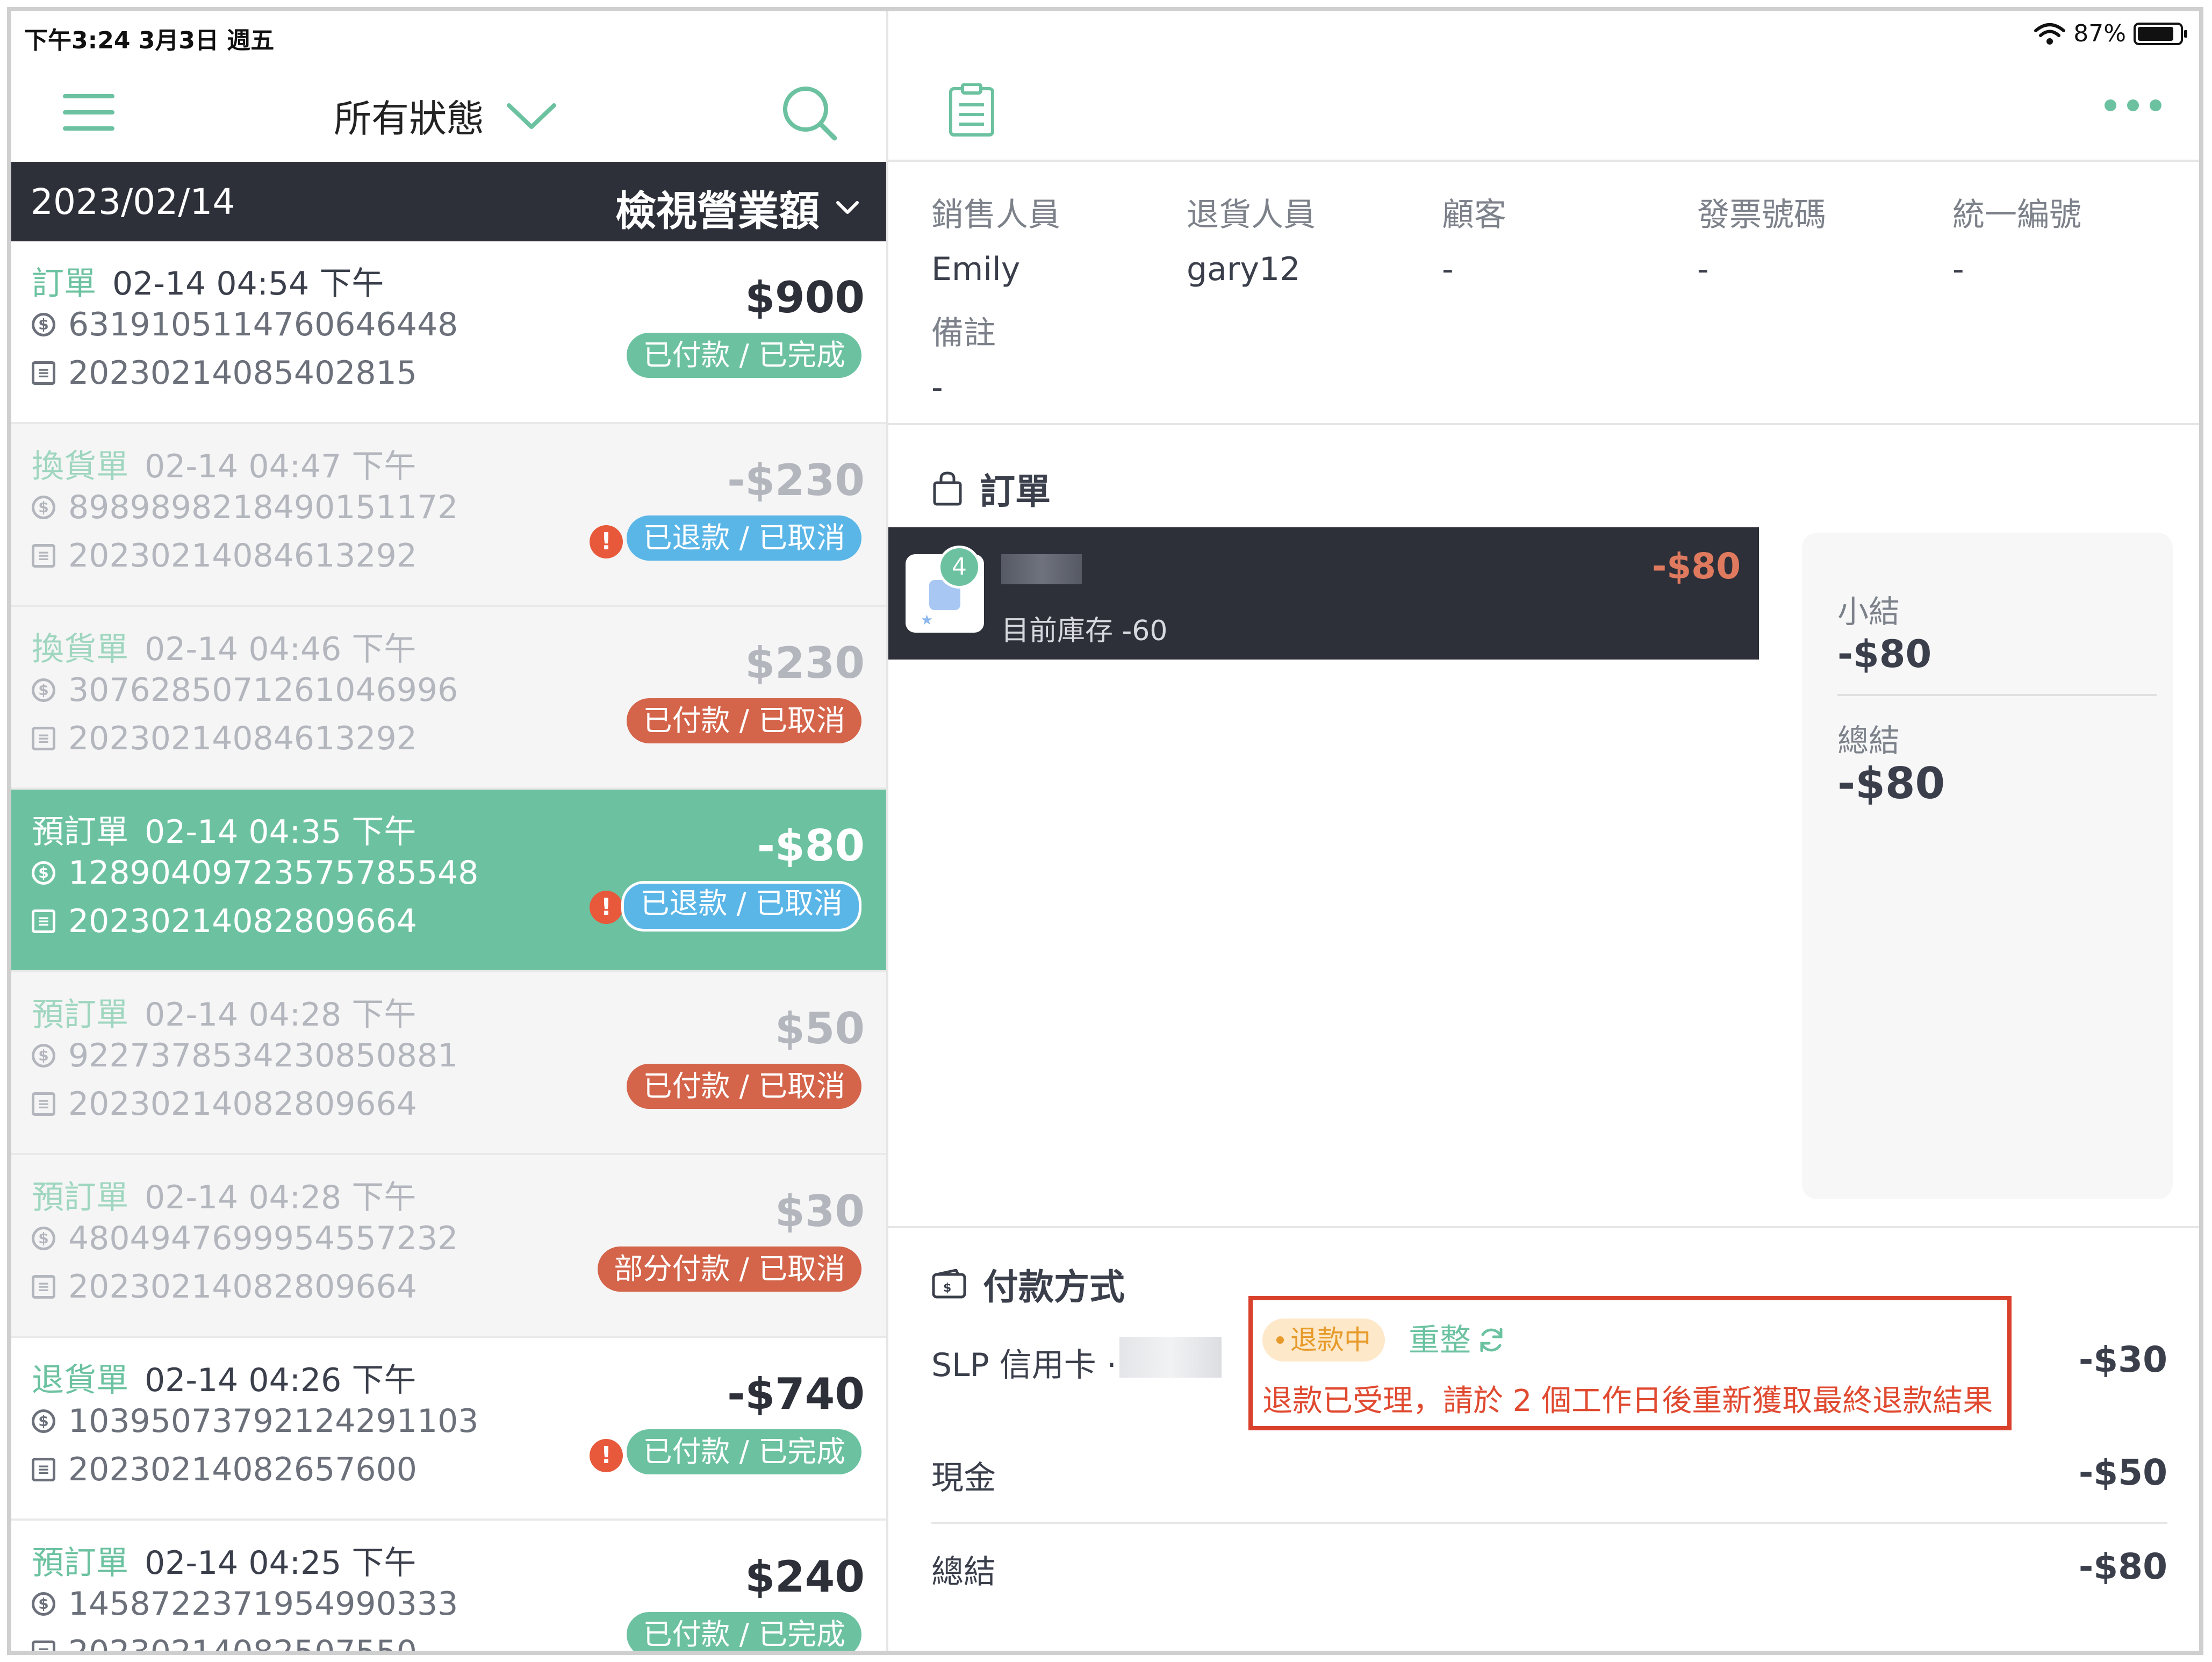 This screenshot has height=1662, width=2212. What do you see at coordinates (744, 1631) in the screenshot?
I see `order-status-badge: 已付款 / 已完成` at bounding box center [744, 1631].